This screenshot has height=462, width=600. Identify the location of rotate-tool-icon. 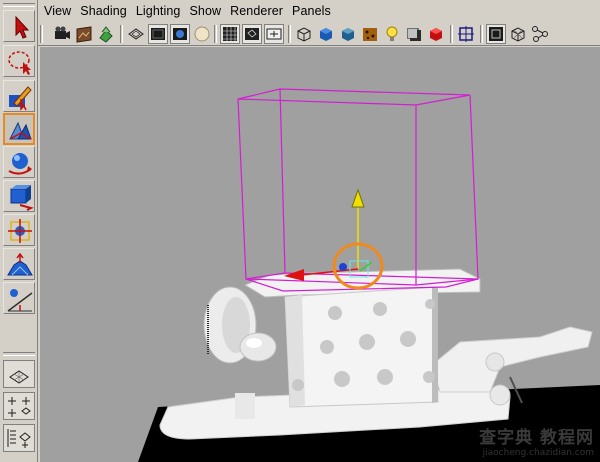
(20, 164).